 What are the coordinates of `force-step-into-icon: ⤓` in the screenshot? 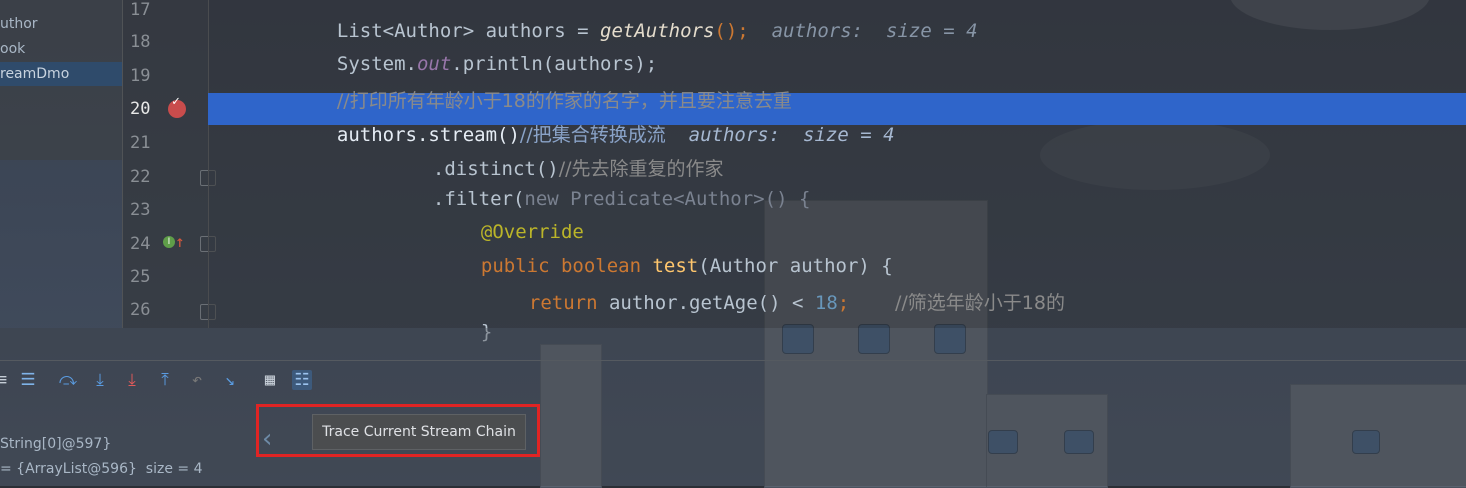 It's located at (132, 380).